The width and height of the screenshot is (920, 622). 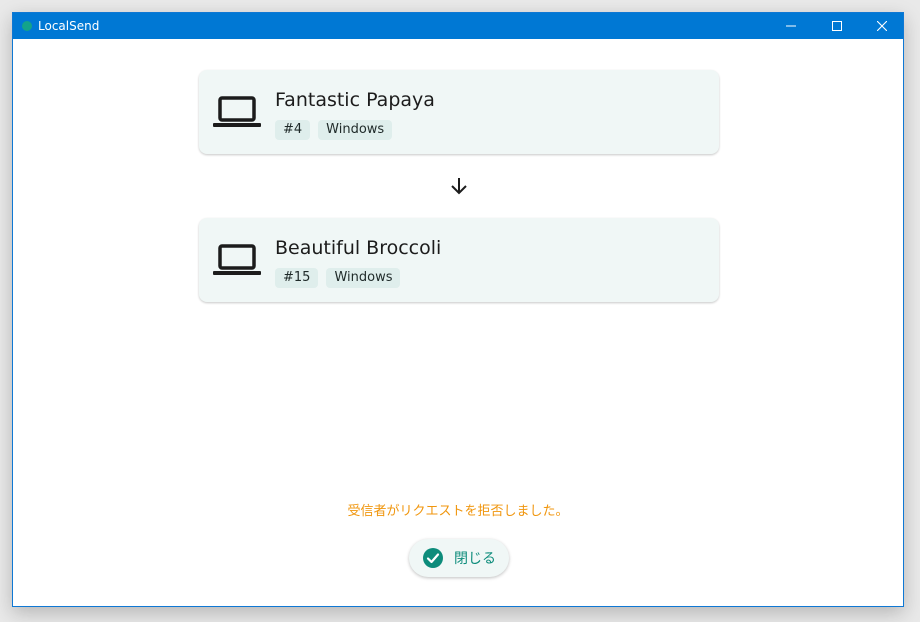 I want to click on sender-device-name: Fantastic Papaya, so click(x=355, y=100).